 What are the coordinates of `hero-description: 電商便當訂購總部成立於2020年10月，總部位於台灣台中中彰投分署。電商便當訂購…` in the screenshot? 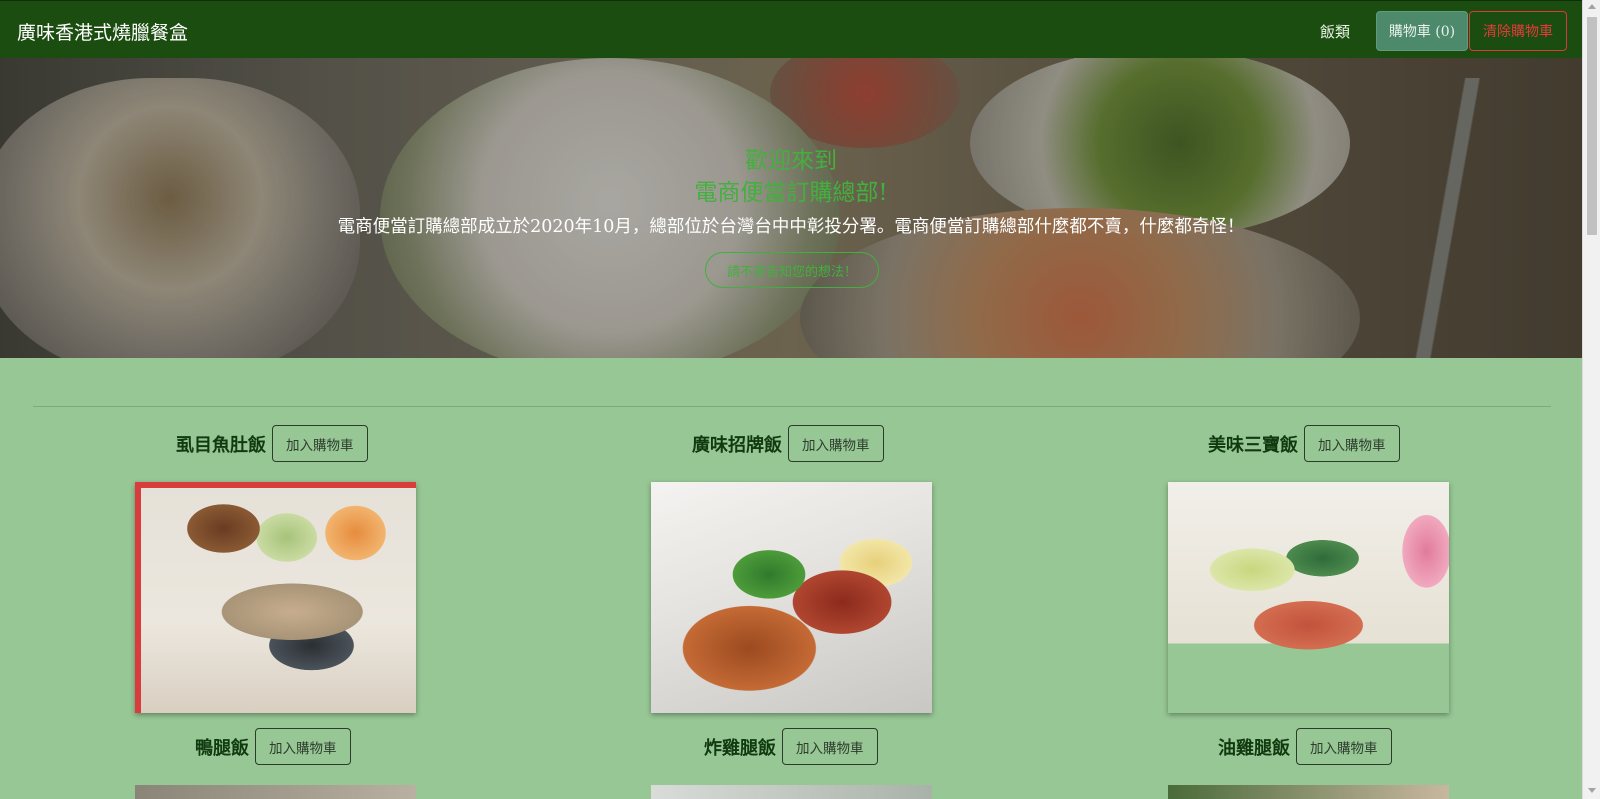 It's located at (791, 227).